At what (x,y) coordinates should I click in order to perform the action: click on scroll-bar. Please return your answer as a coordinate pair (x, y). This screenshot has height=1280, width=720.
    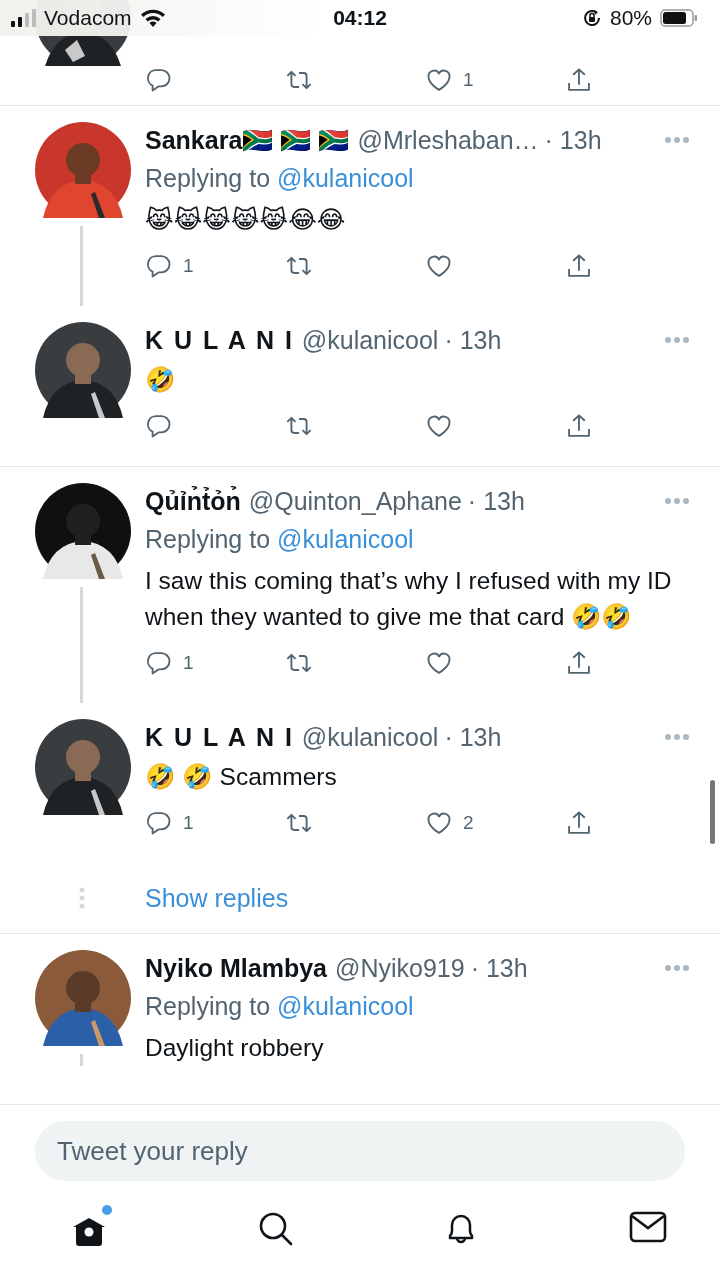
    Looking at the image, I should click on (712, 812).